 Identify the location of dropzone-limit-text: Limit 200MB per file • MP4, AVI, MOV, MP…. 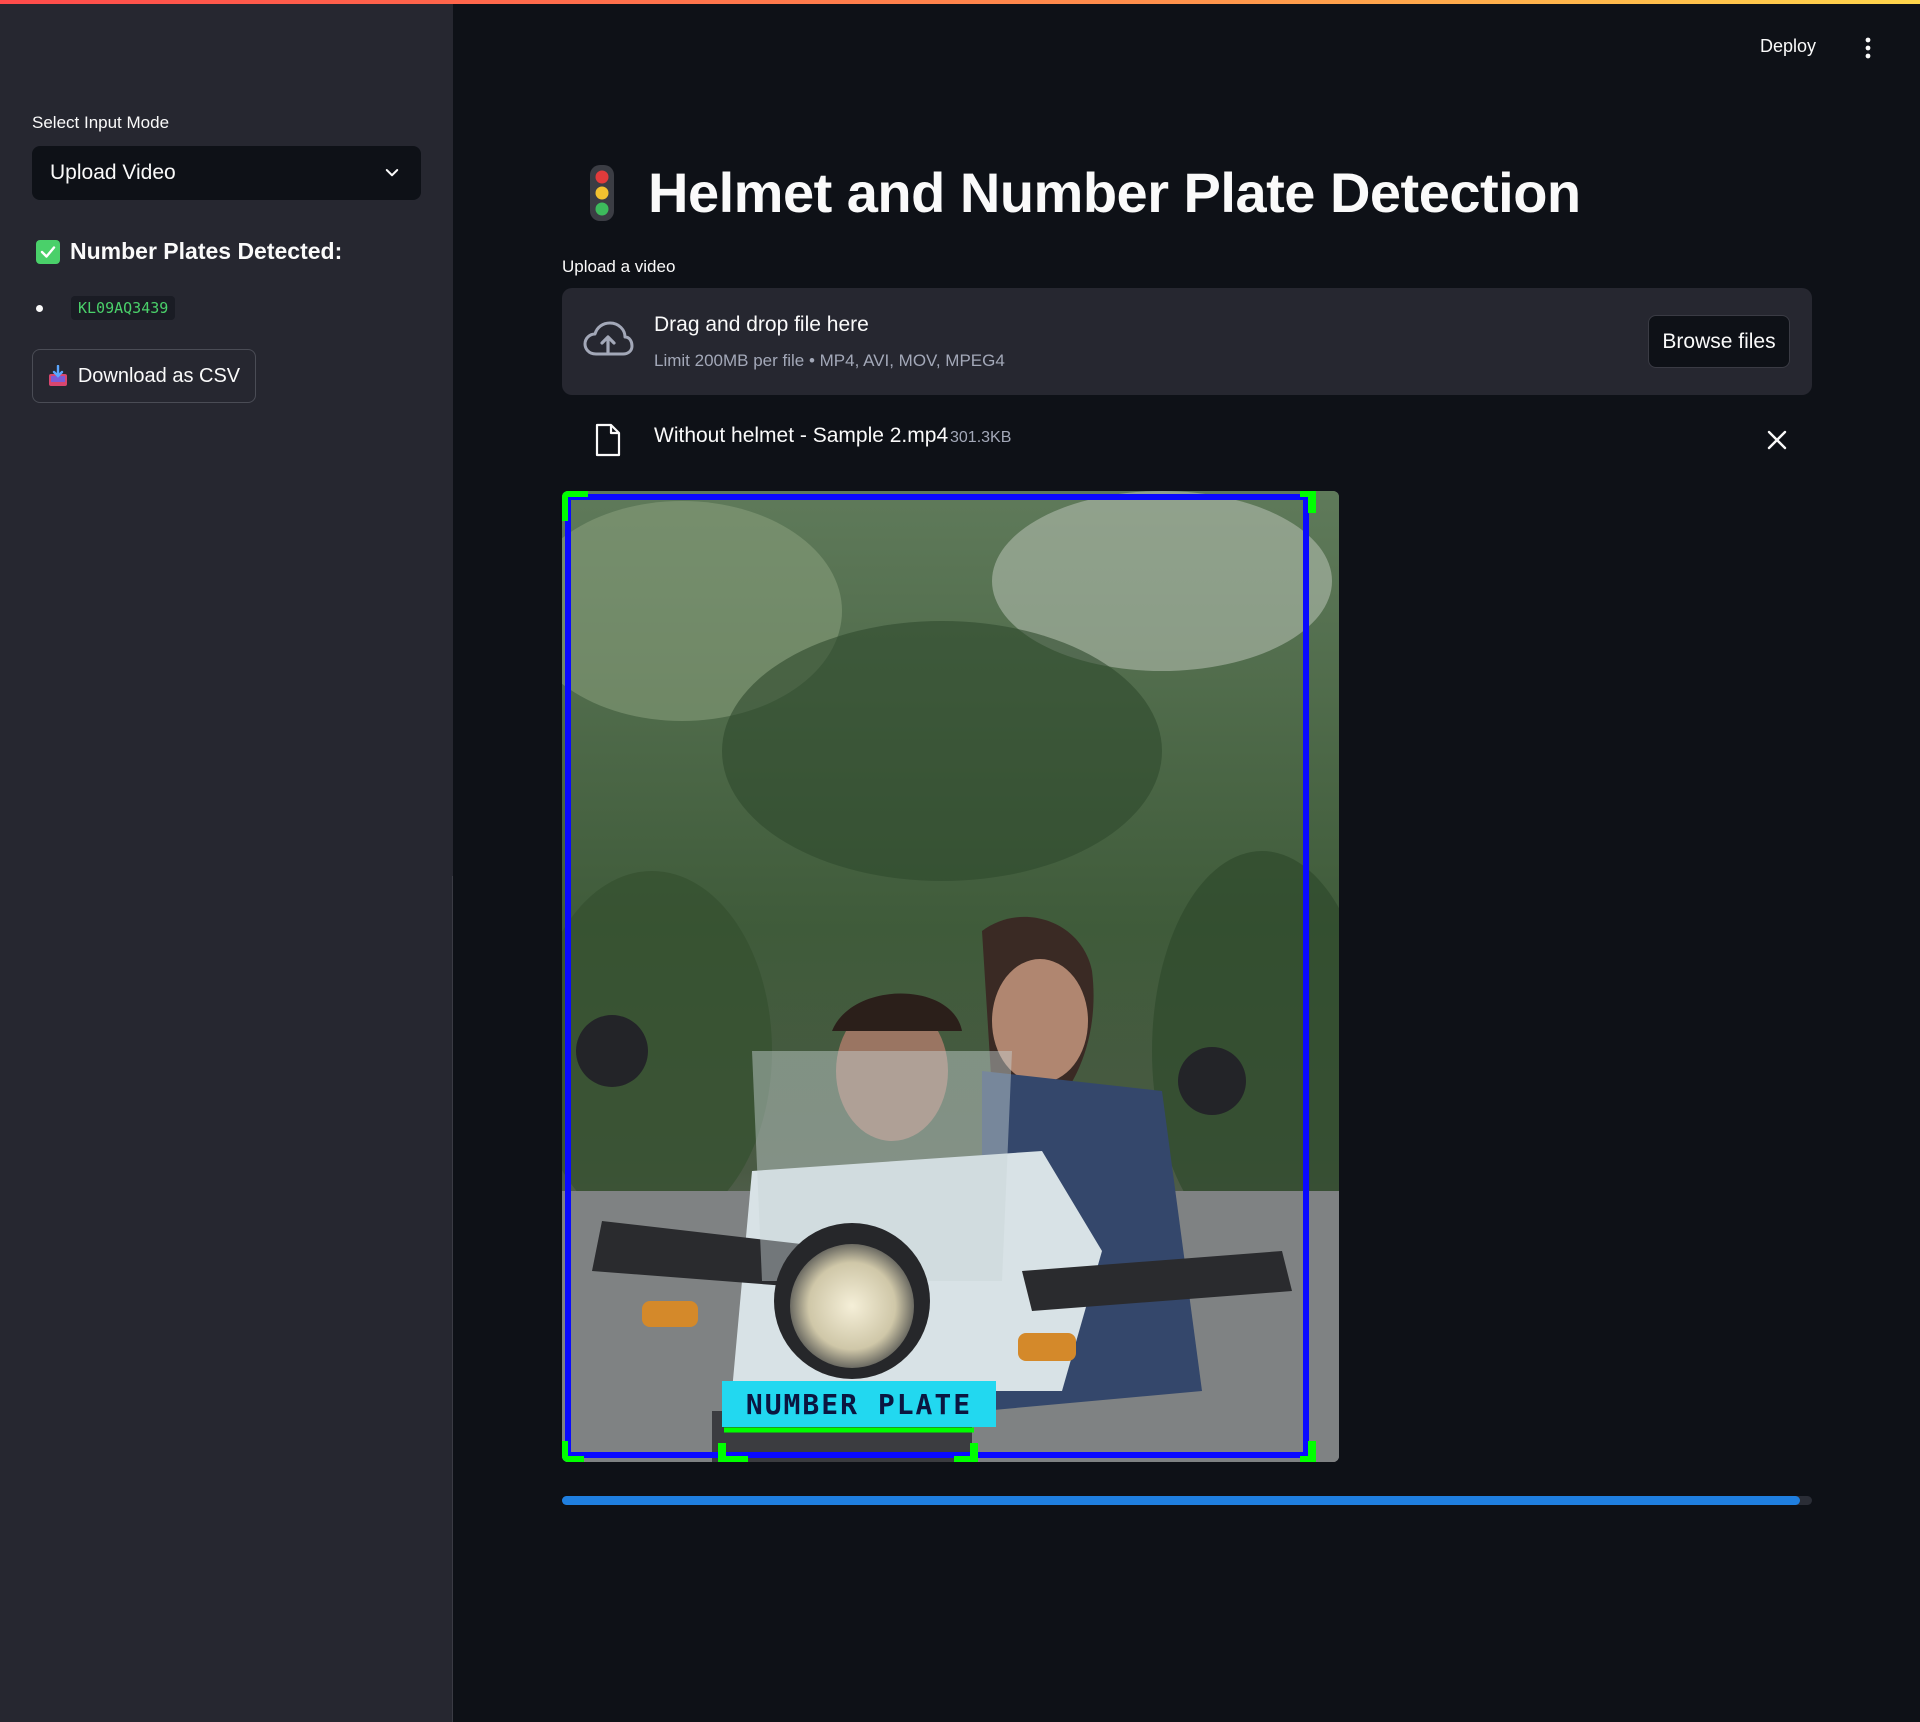
(829, 360).